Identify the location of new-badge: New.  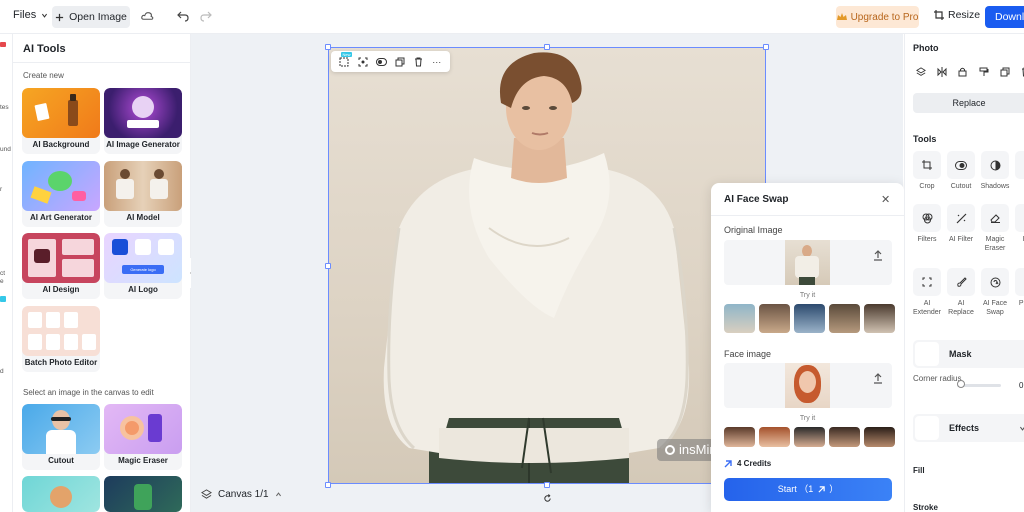
(346, 54).